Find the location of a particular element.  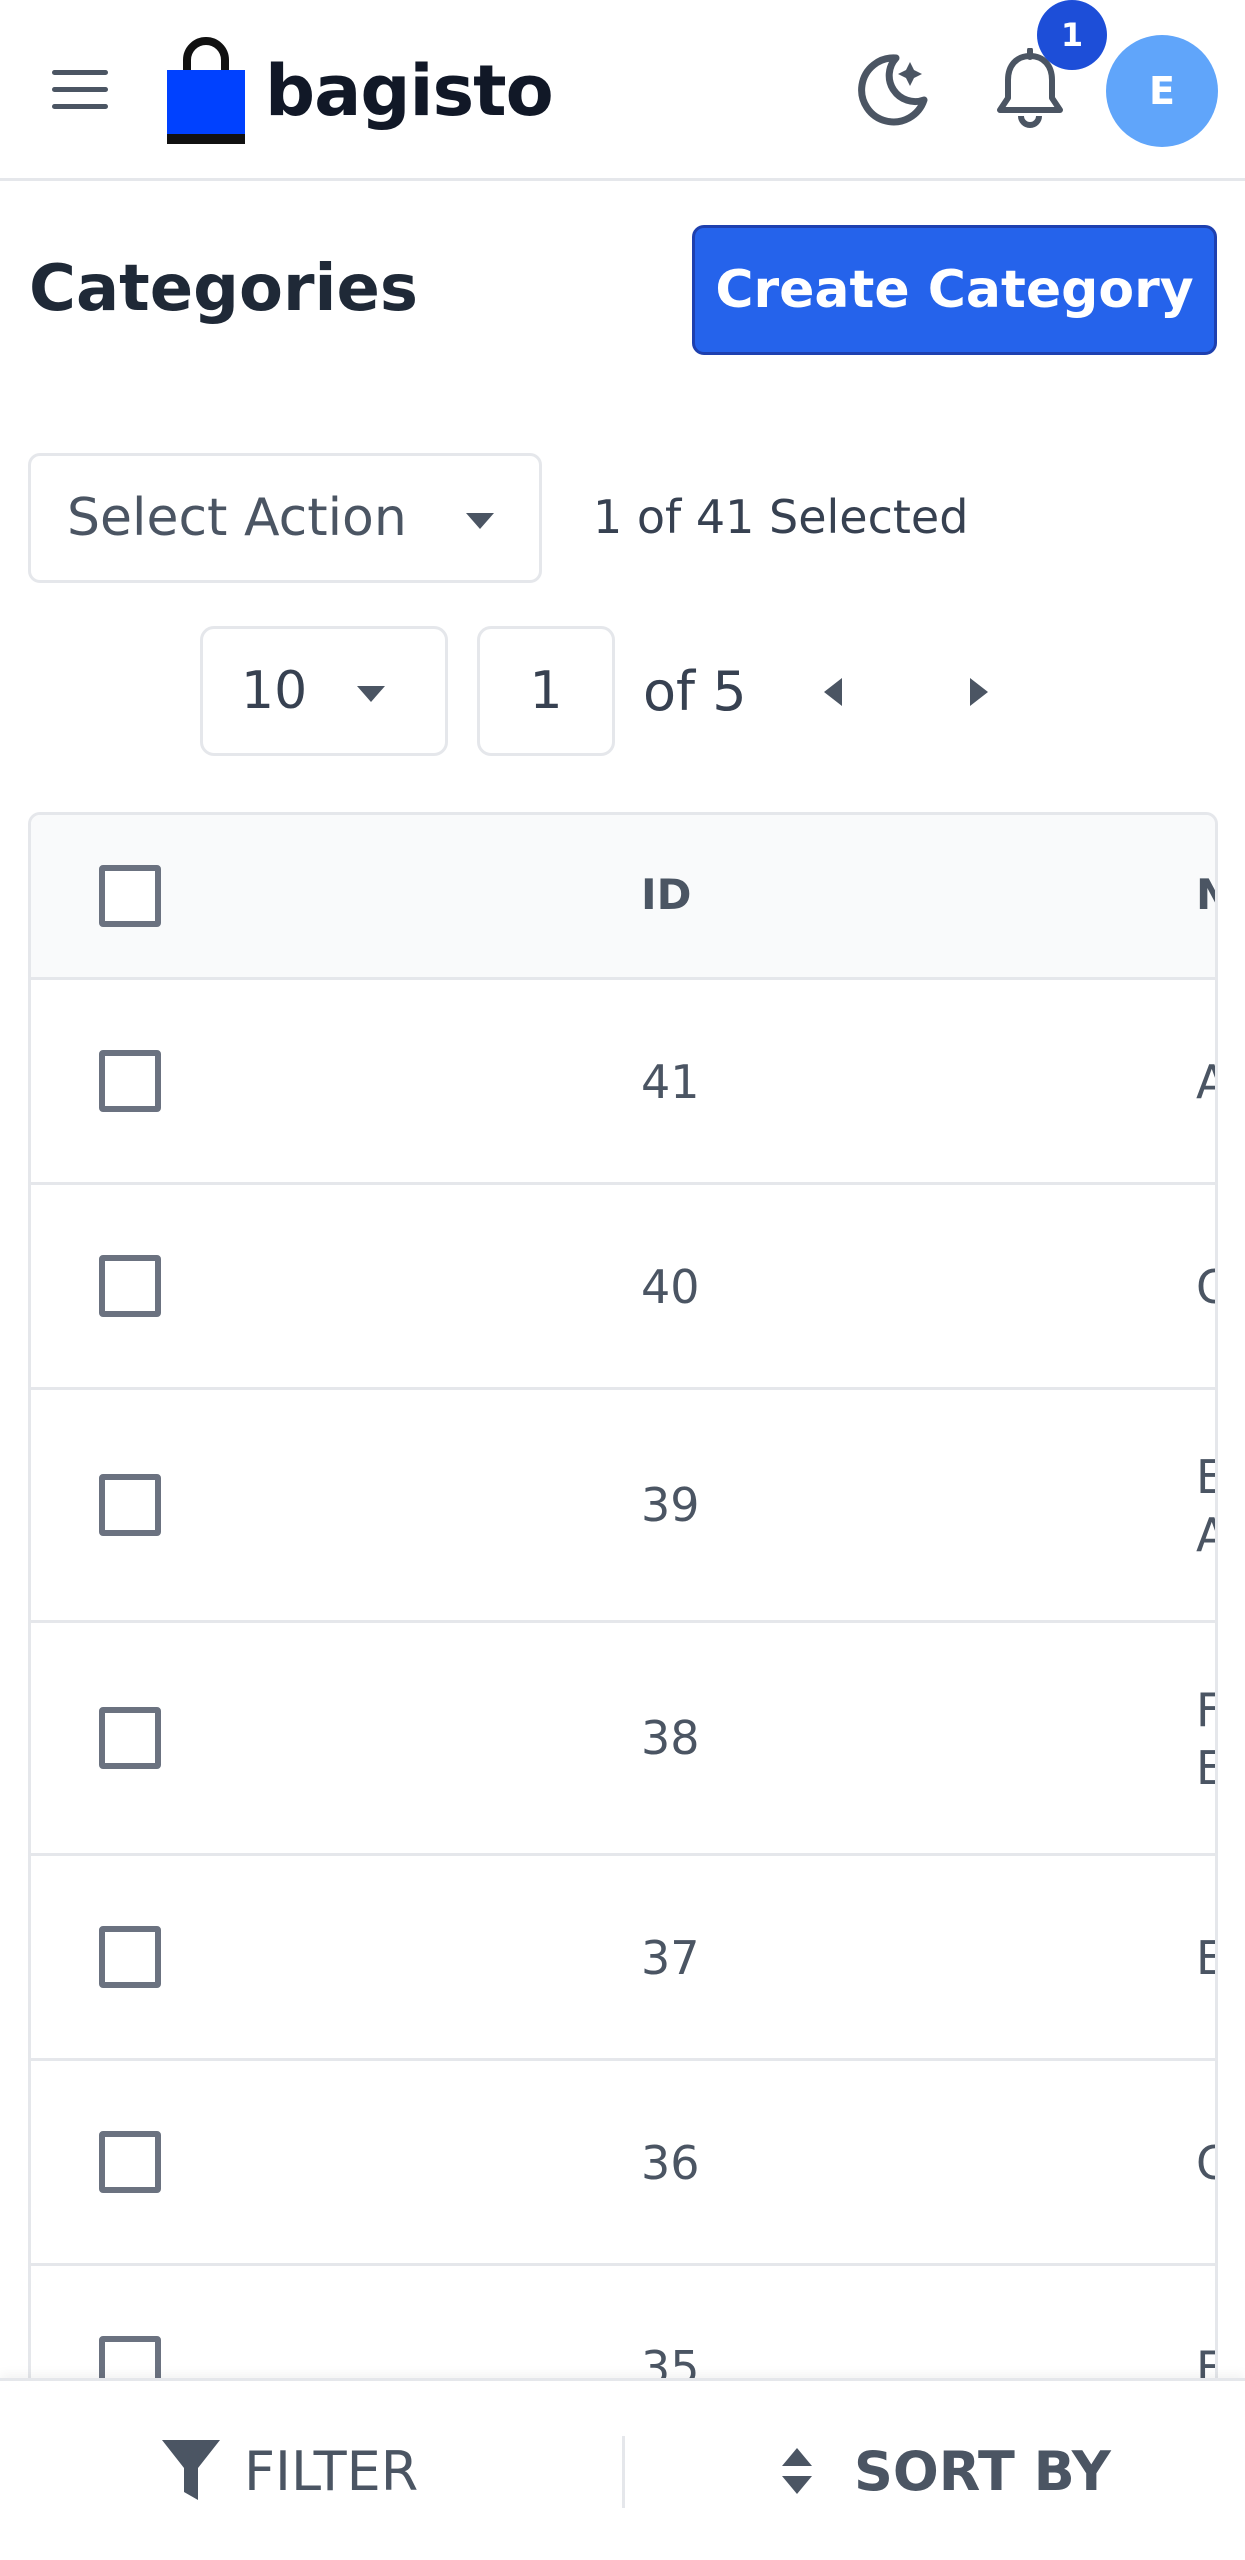

sort-by-button: SORT BY is located at coordinates (945, 2471).